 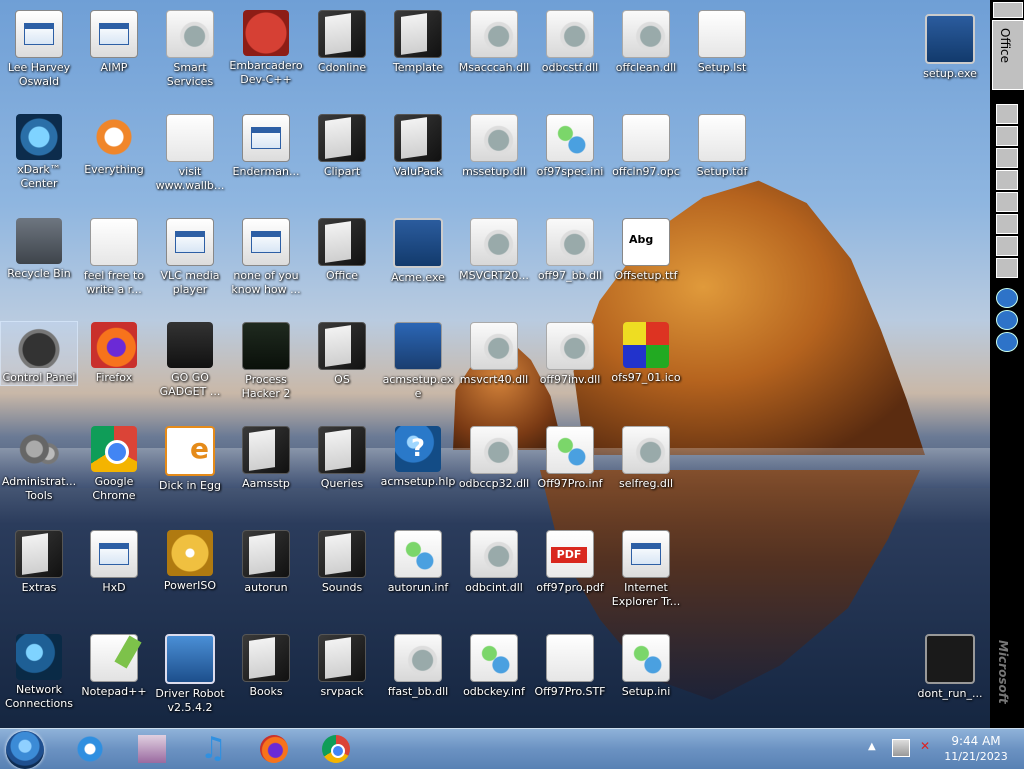 What do you see at coordinates (418, 666) in the screenshot?
I see `desktop-icon: ffast_bb.dll` at bounding box center [418, 666].